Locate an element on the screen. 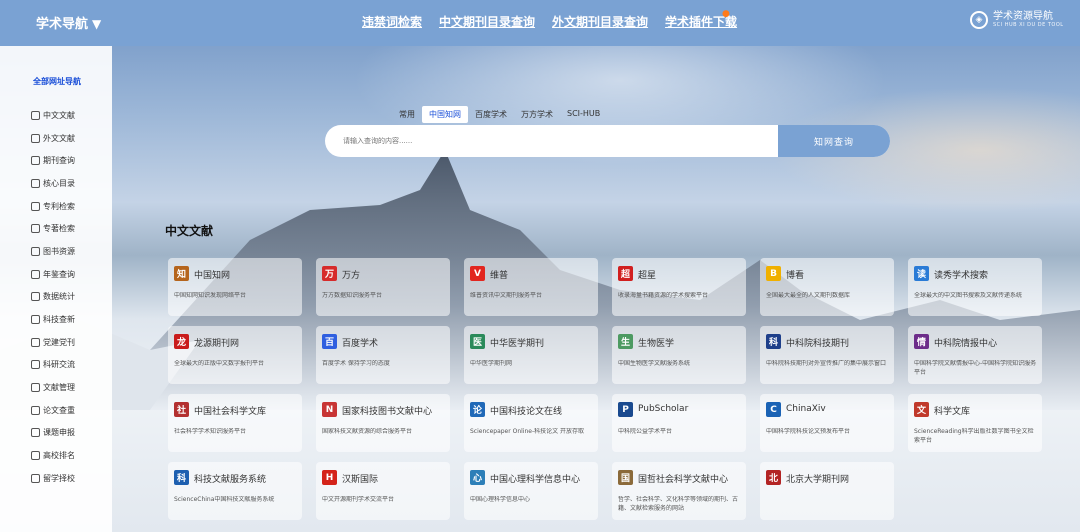 The height and width of the screenshot is (532, 1080). sidebar-item-label: 党建党刊 is located at coordinates (59, 342).